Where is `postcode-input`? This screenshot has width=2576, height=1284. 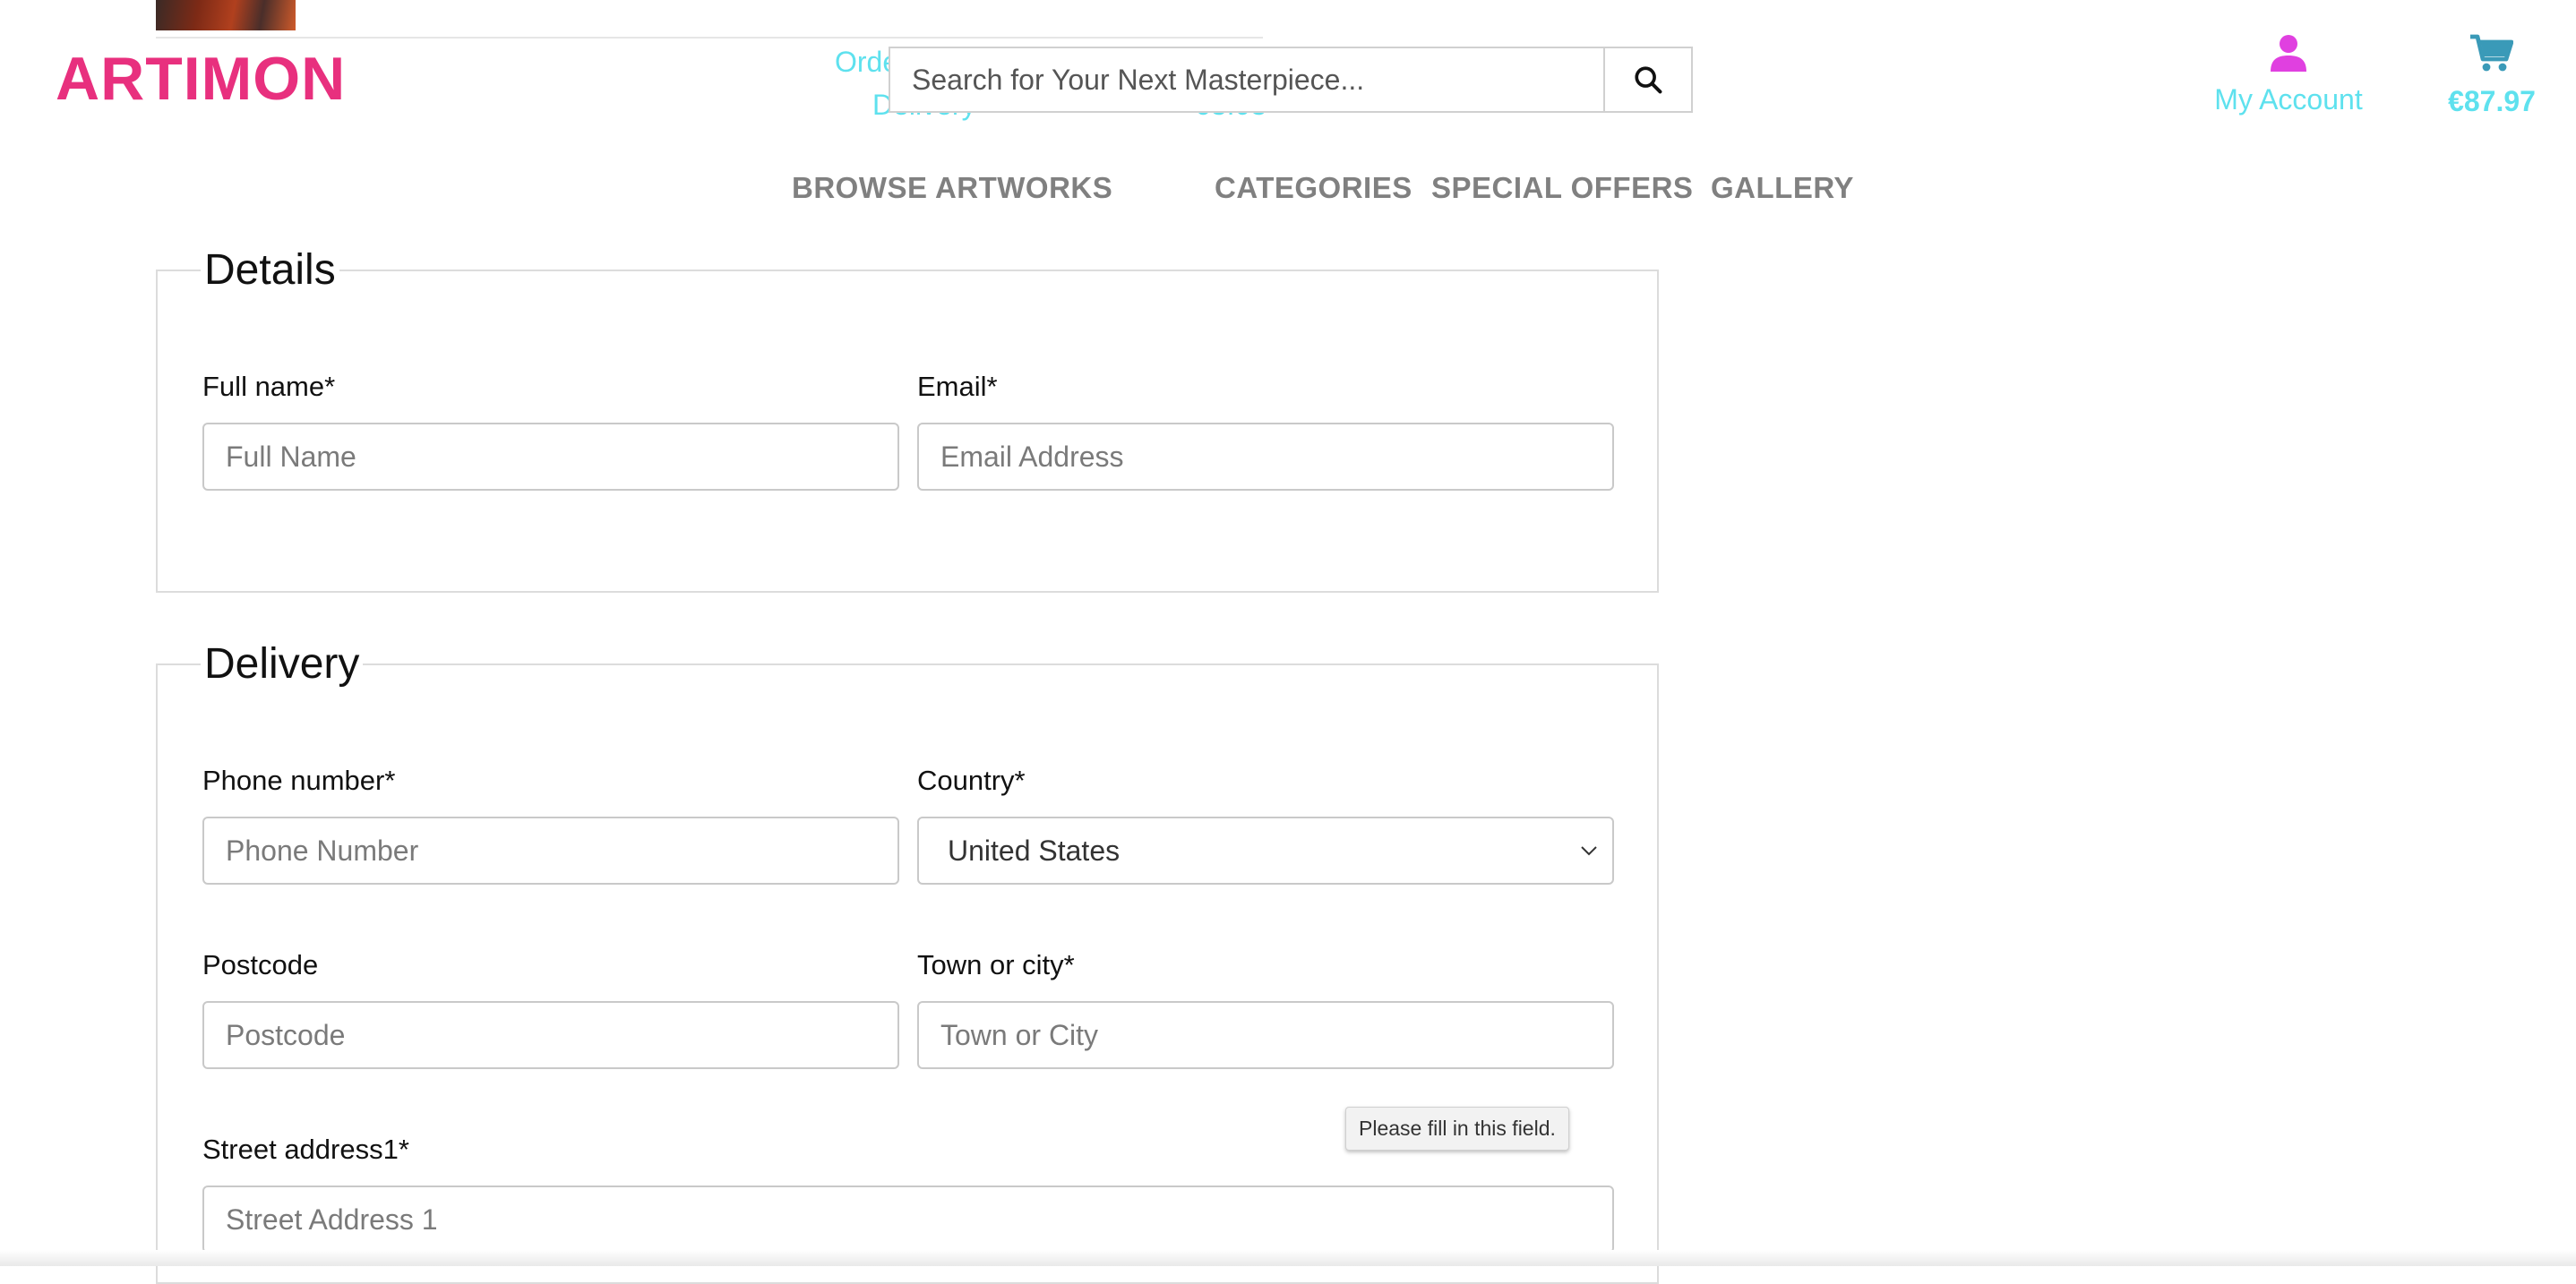
postcode-input is located at coordinates (550, 1035).